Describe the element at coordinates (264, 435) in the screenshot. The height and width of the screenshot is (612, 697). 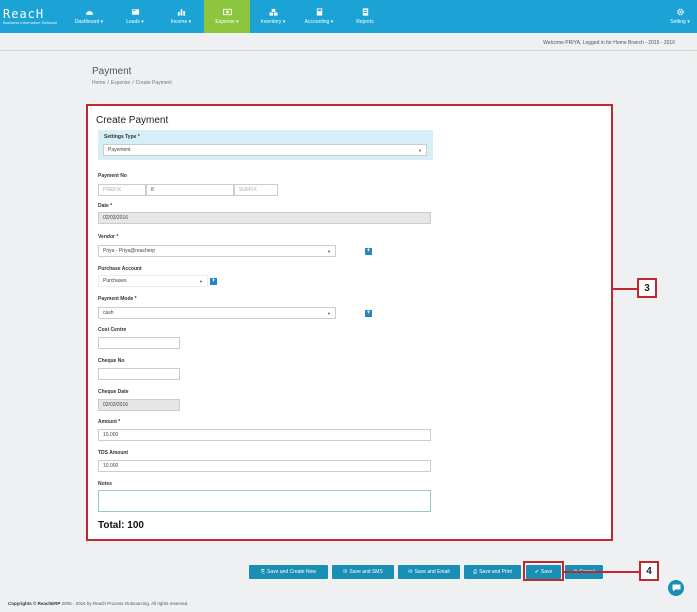
I see `amount-input: 10.000` at that location.